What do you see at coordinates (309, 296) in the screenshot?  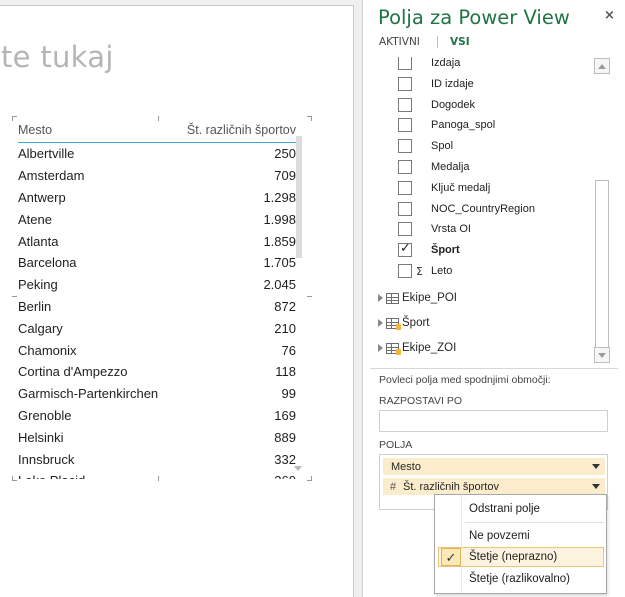 I see `resize-handle-right` at bounding box center [309, 296].